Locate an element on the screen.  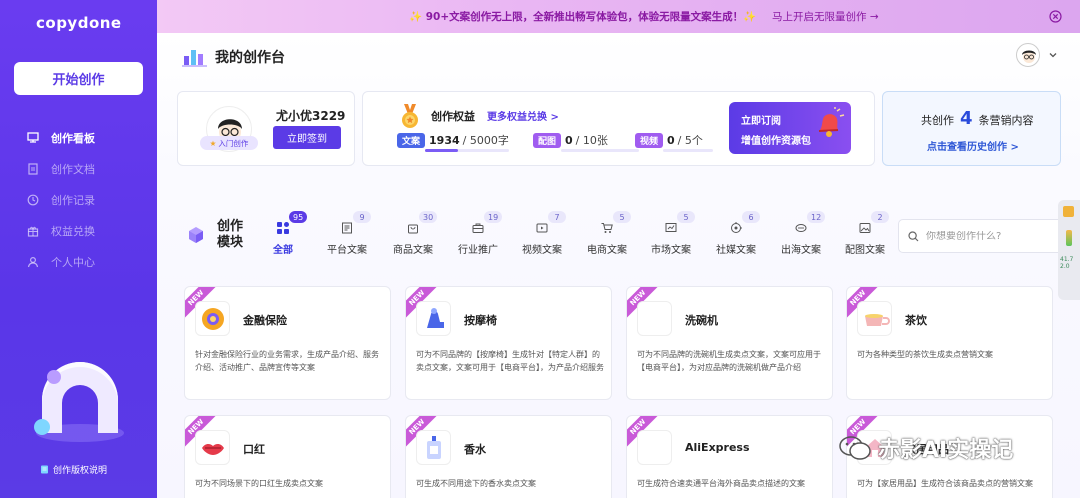
logo: copydone is located at coordinates (79, 23).